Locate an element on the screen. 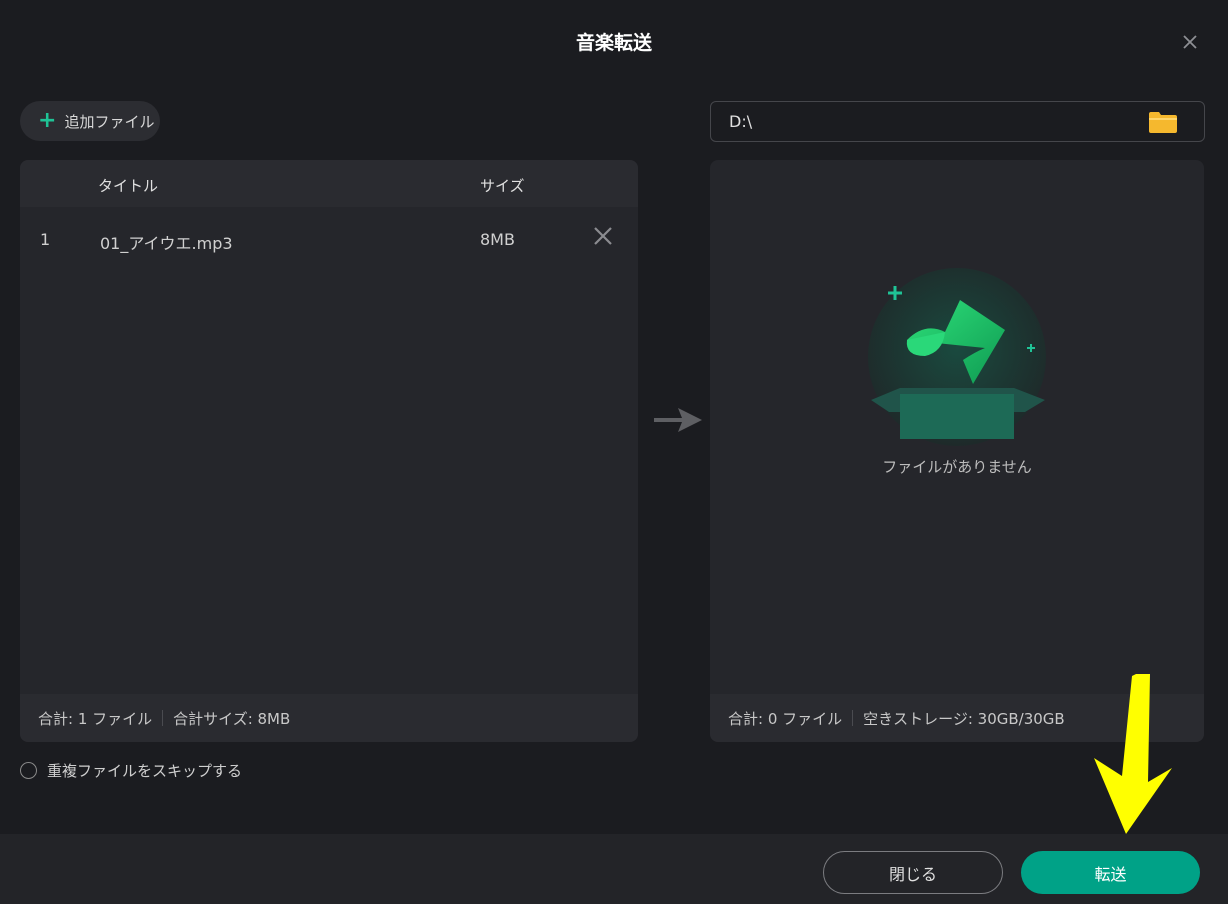 The height and width of the screenshot is (904, 1228). row-filename: 01_アイウエ.mp3 is located at coordinates (166, 243).